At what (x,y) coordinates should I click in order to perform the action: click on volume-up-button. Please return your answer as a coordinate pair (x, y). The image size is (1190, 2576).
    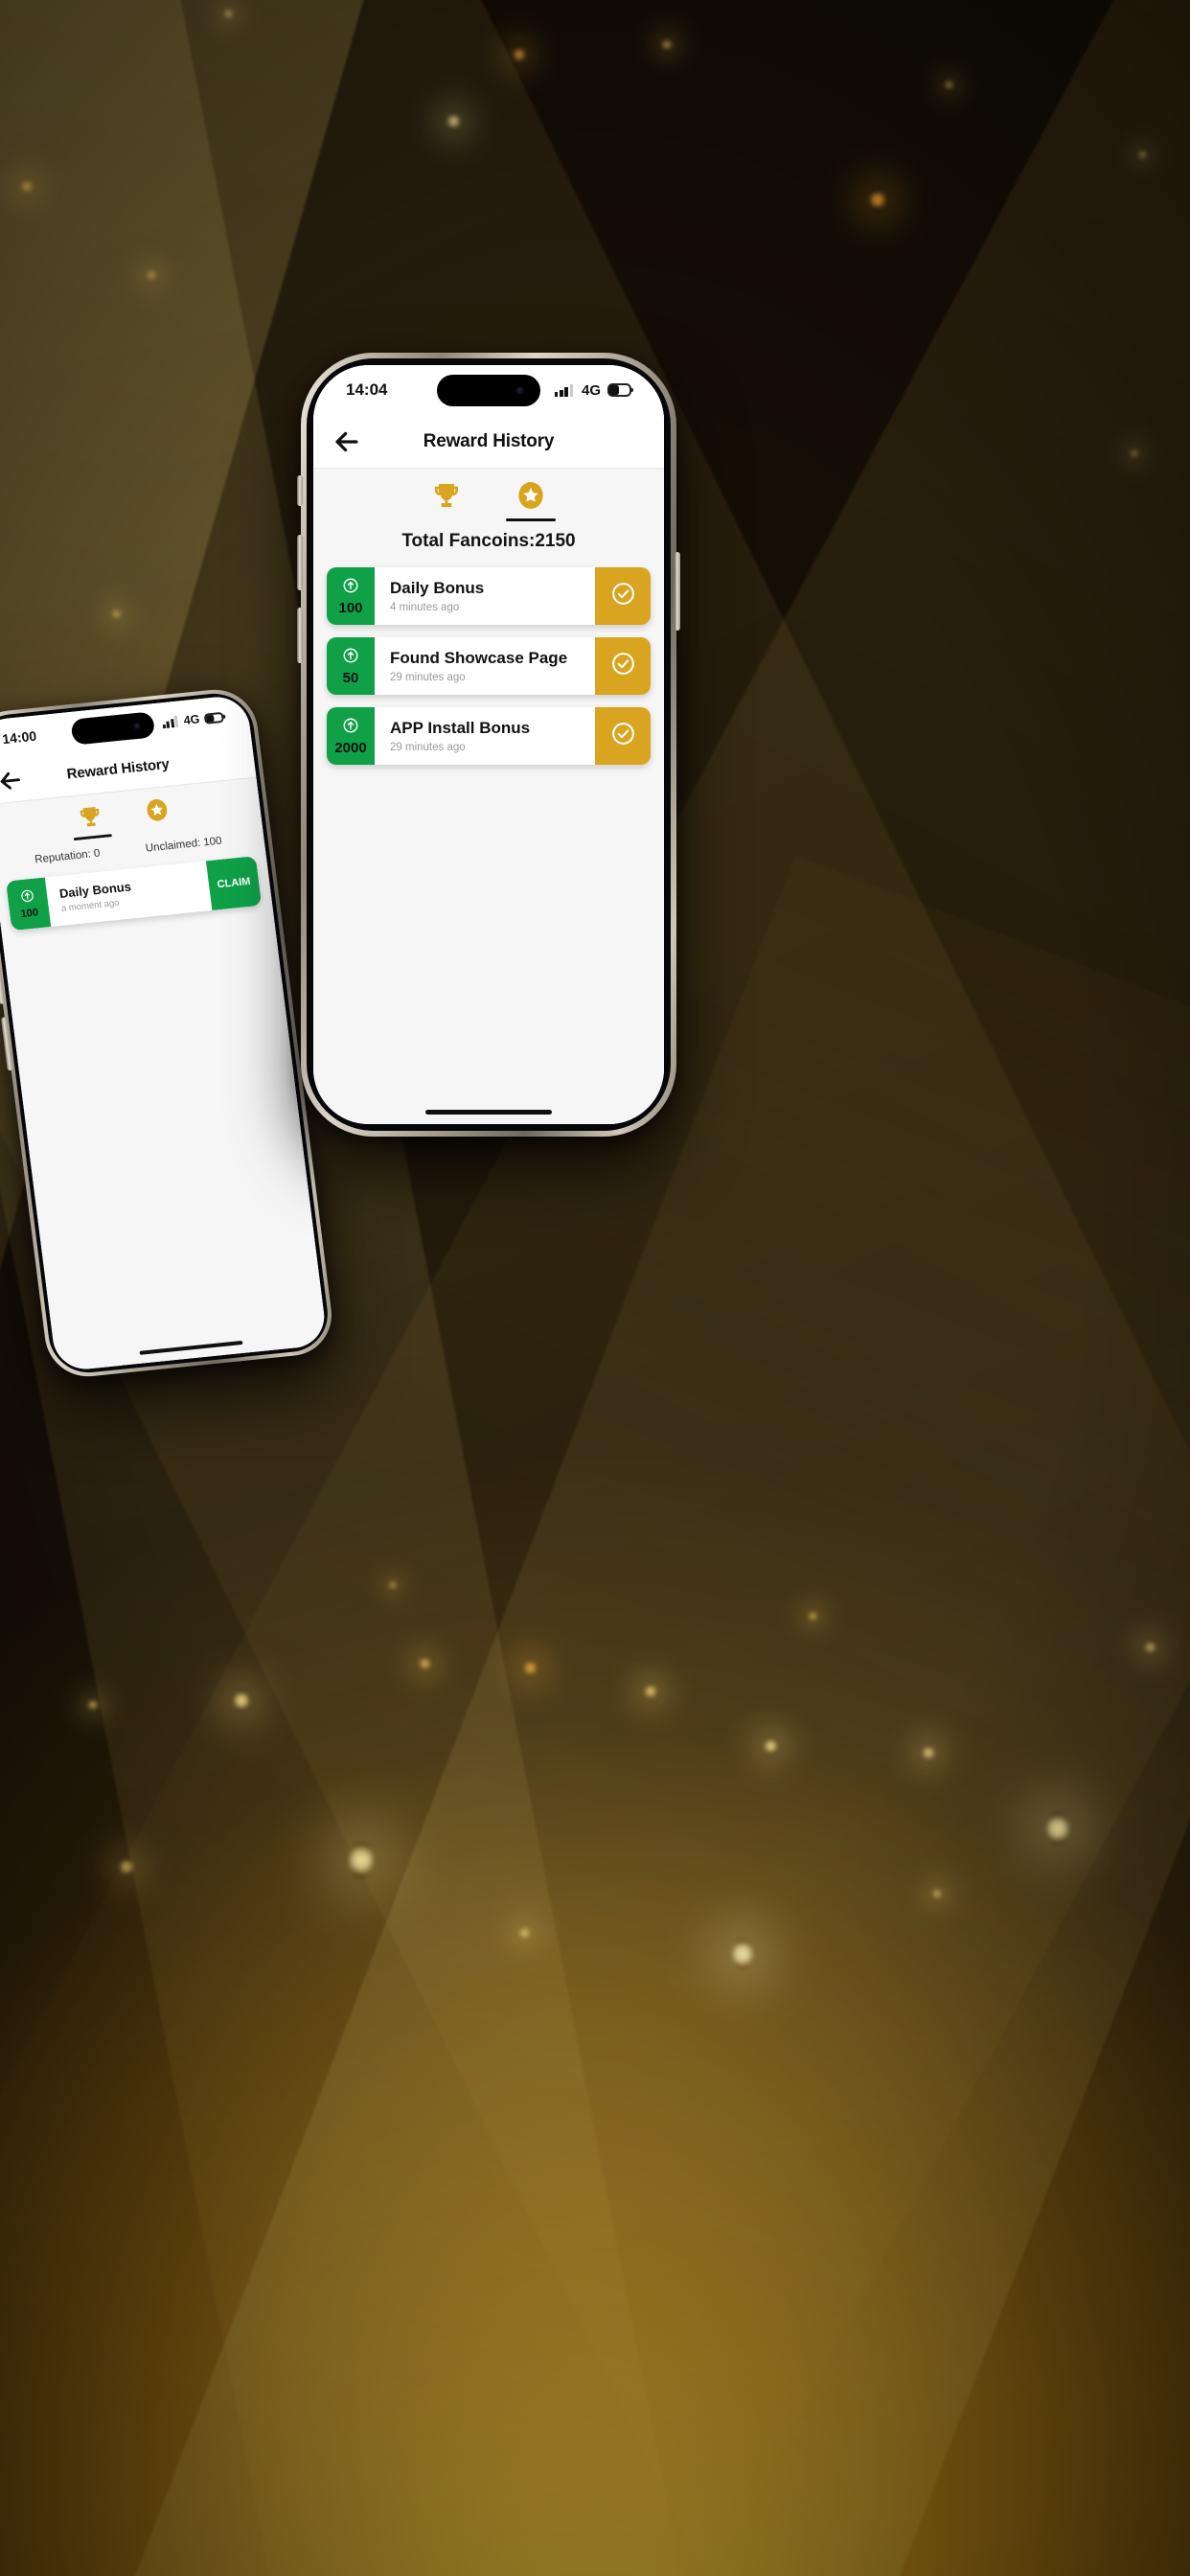
    Looking at the image, I should click on (300, 562).